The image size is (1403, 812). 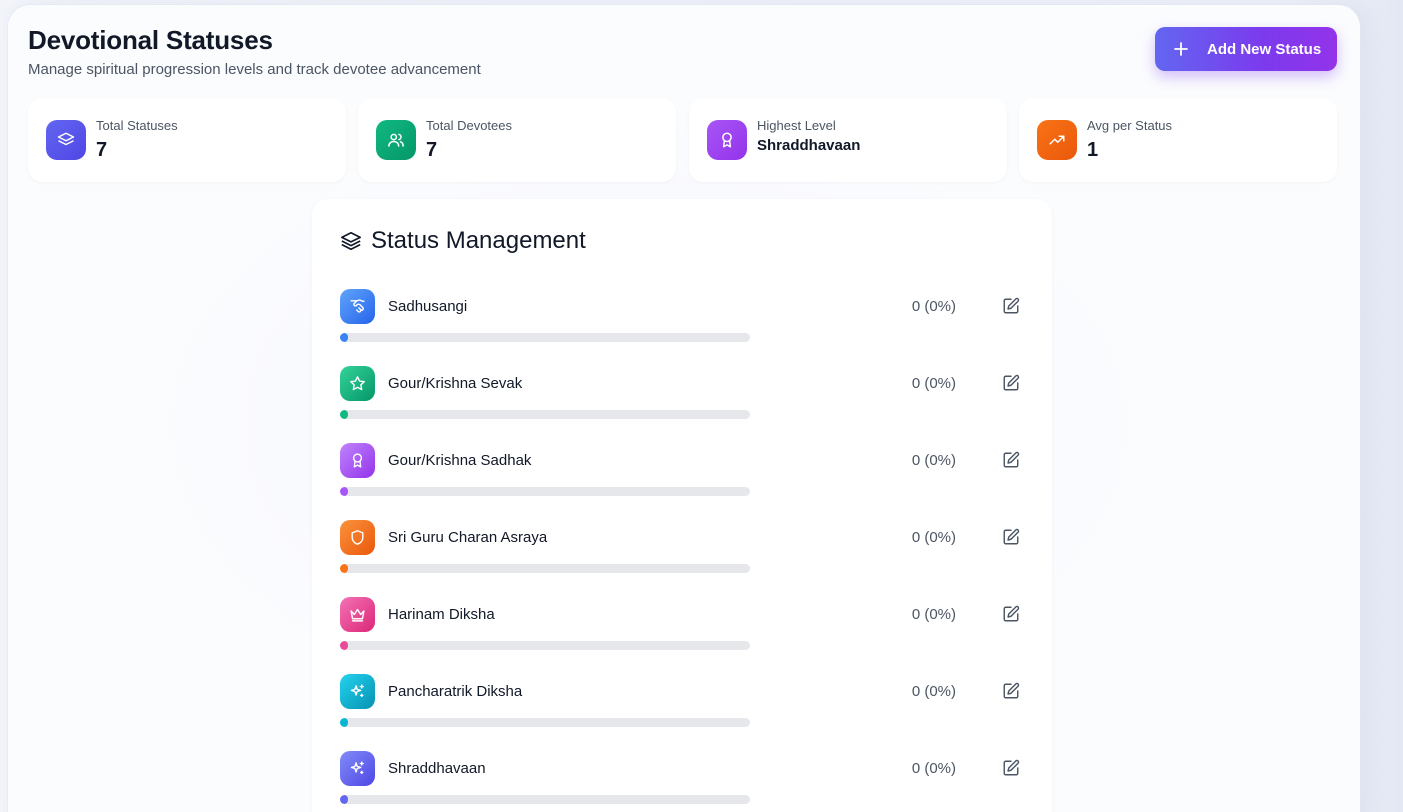 What do you see at coordinates (187, 140) in the screenshot?
I see `stat-card-total-statuses: Total Statuses 7` at bounding box center [187, 140].